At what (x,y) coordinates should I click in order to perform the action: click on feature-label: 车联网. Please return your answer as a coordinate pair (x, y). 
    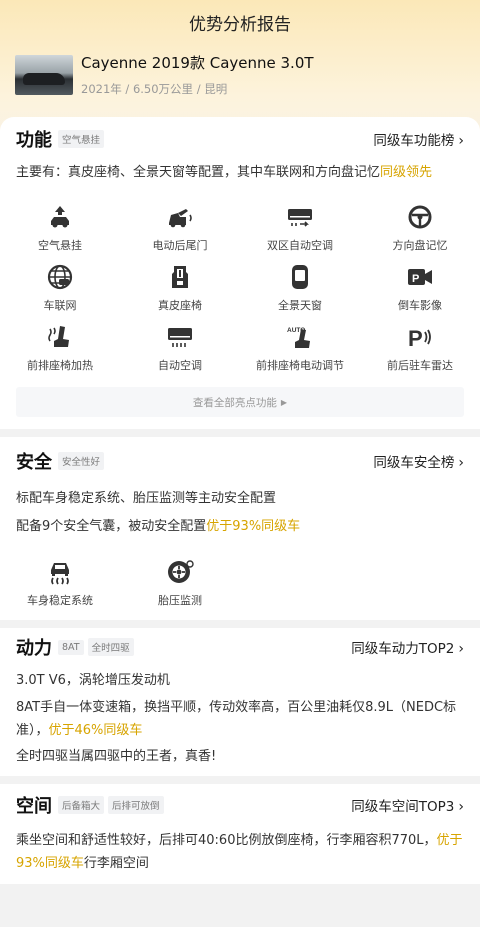
    Looking at the image, I should click on (60, 305).